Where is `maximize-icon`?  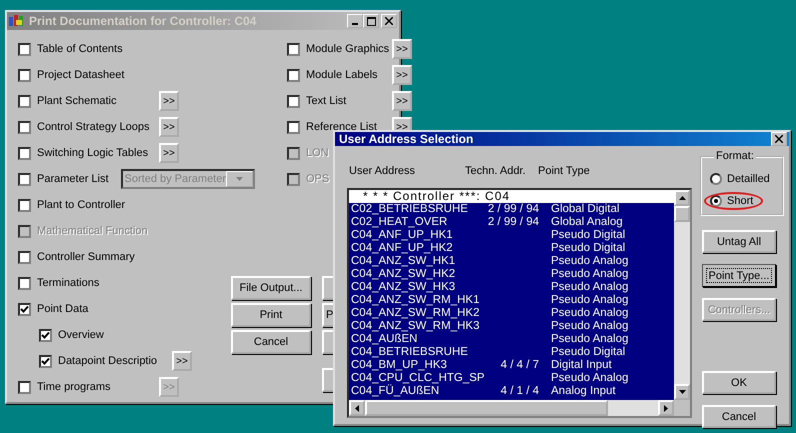
maximize-icon is located at coordinates (371, 21).